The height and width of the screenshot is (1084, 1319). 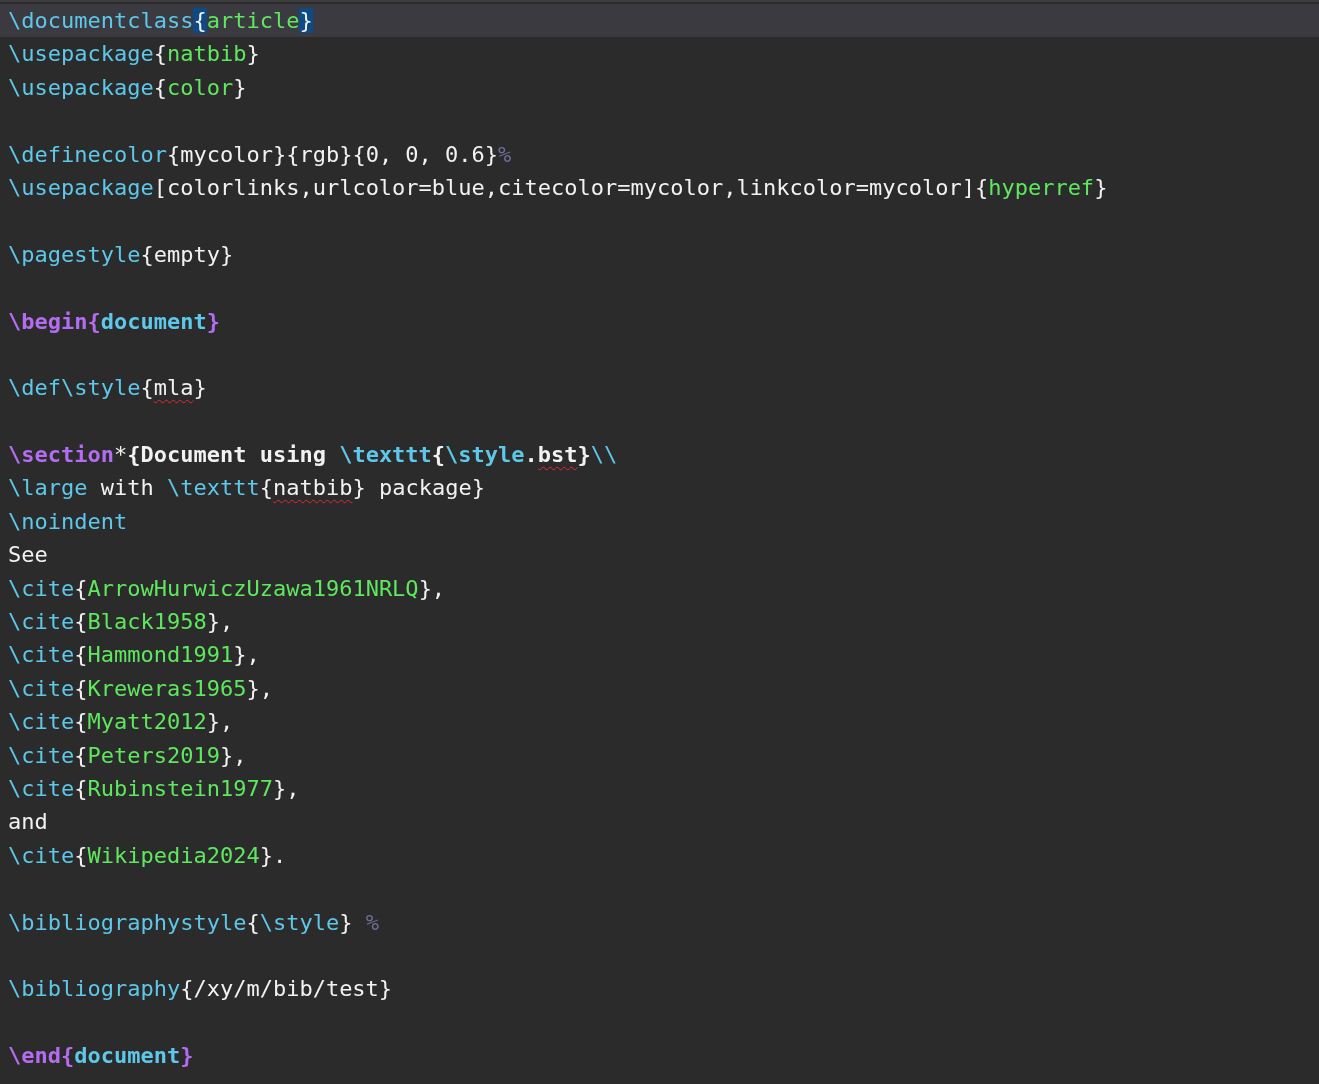 I want to click on code-line: \cite{Hammond1991},, so click(x=134, y=655).